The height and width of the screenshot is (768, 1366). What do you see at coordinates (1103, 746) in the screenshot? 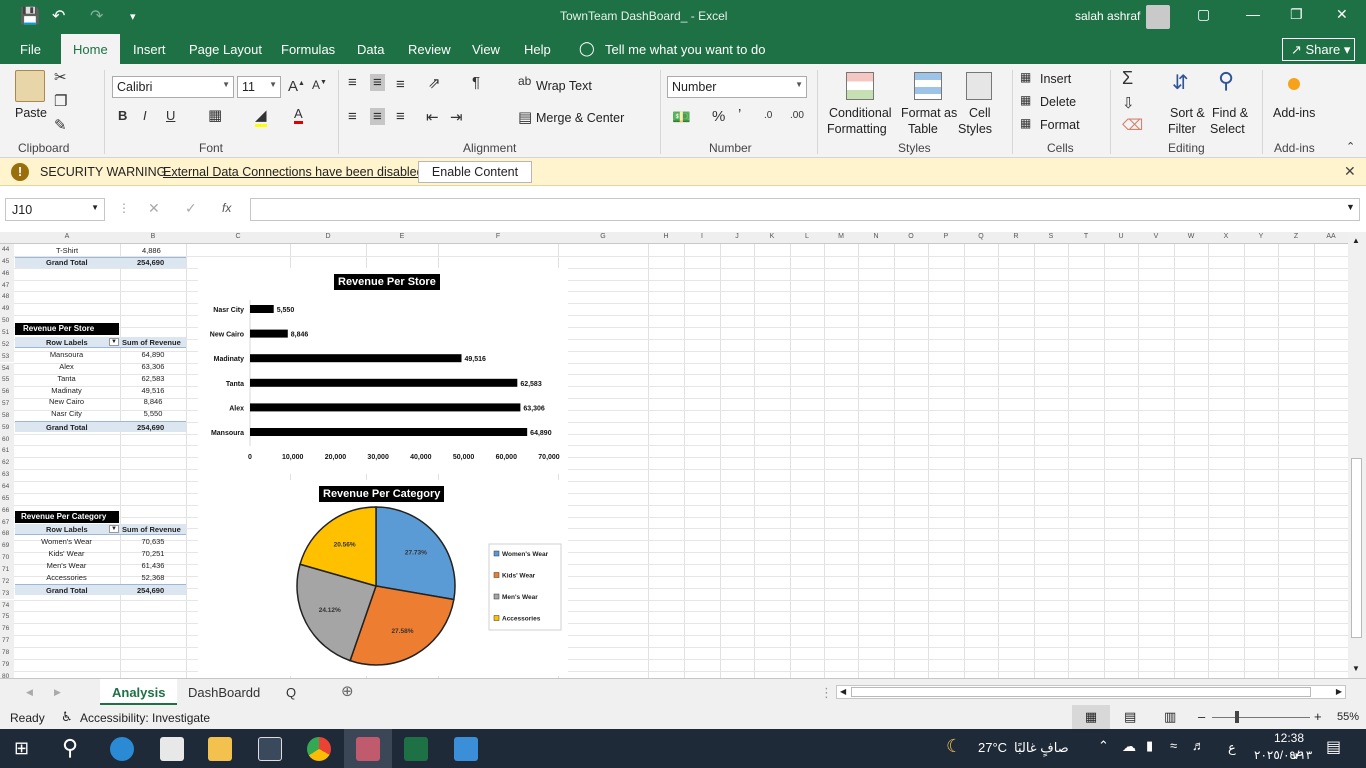
I see `tray-chevron-icon: ⌃` at bounding box center [1103, 746].